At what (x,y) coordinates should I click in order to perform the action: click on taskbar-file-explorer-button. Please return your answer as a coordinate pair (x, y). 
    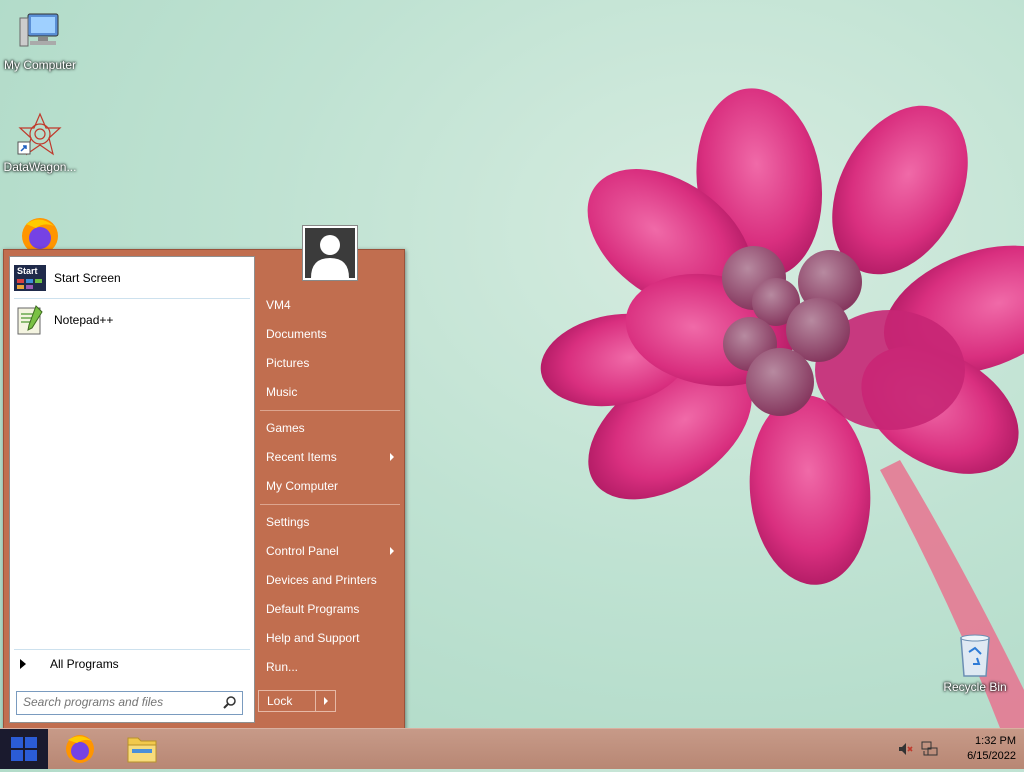
    Looking at the image, I should click on (142, 749).